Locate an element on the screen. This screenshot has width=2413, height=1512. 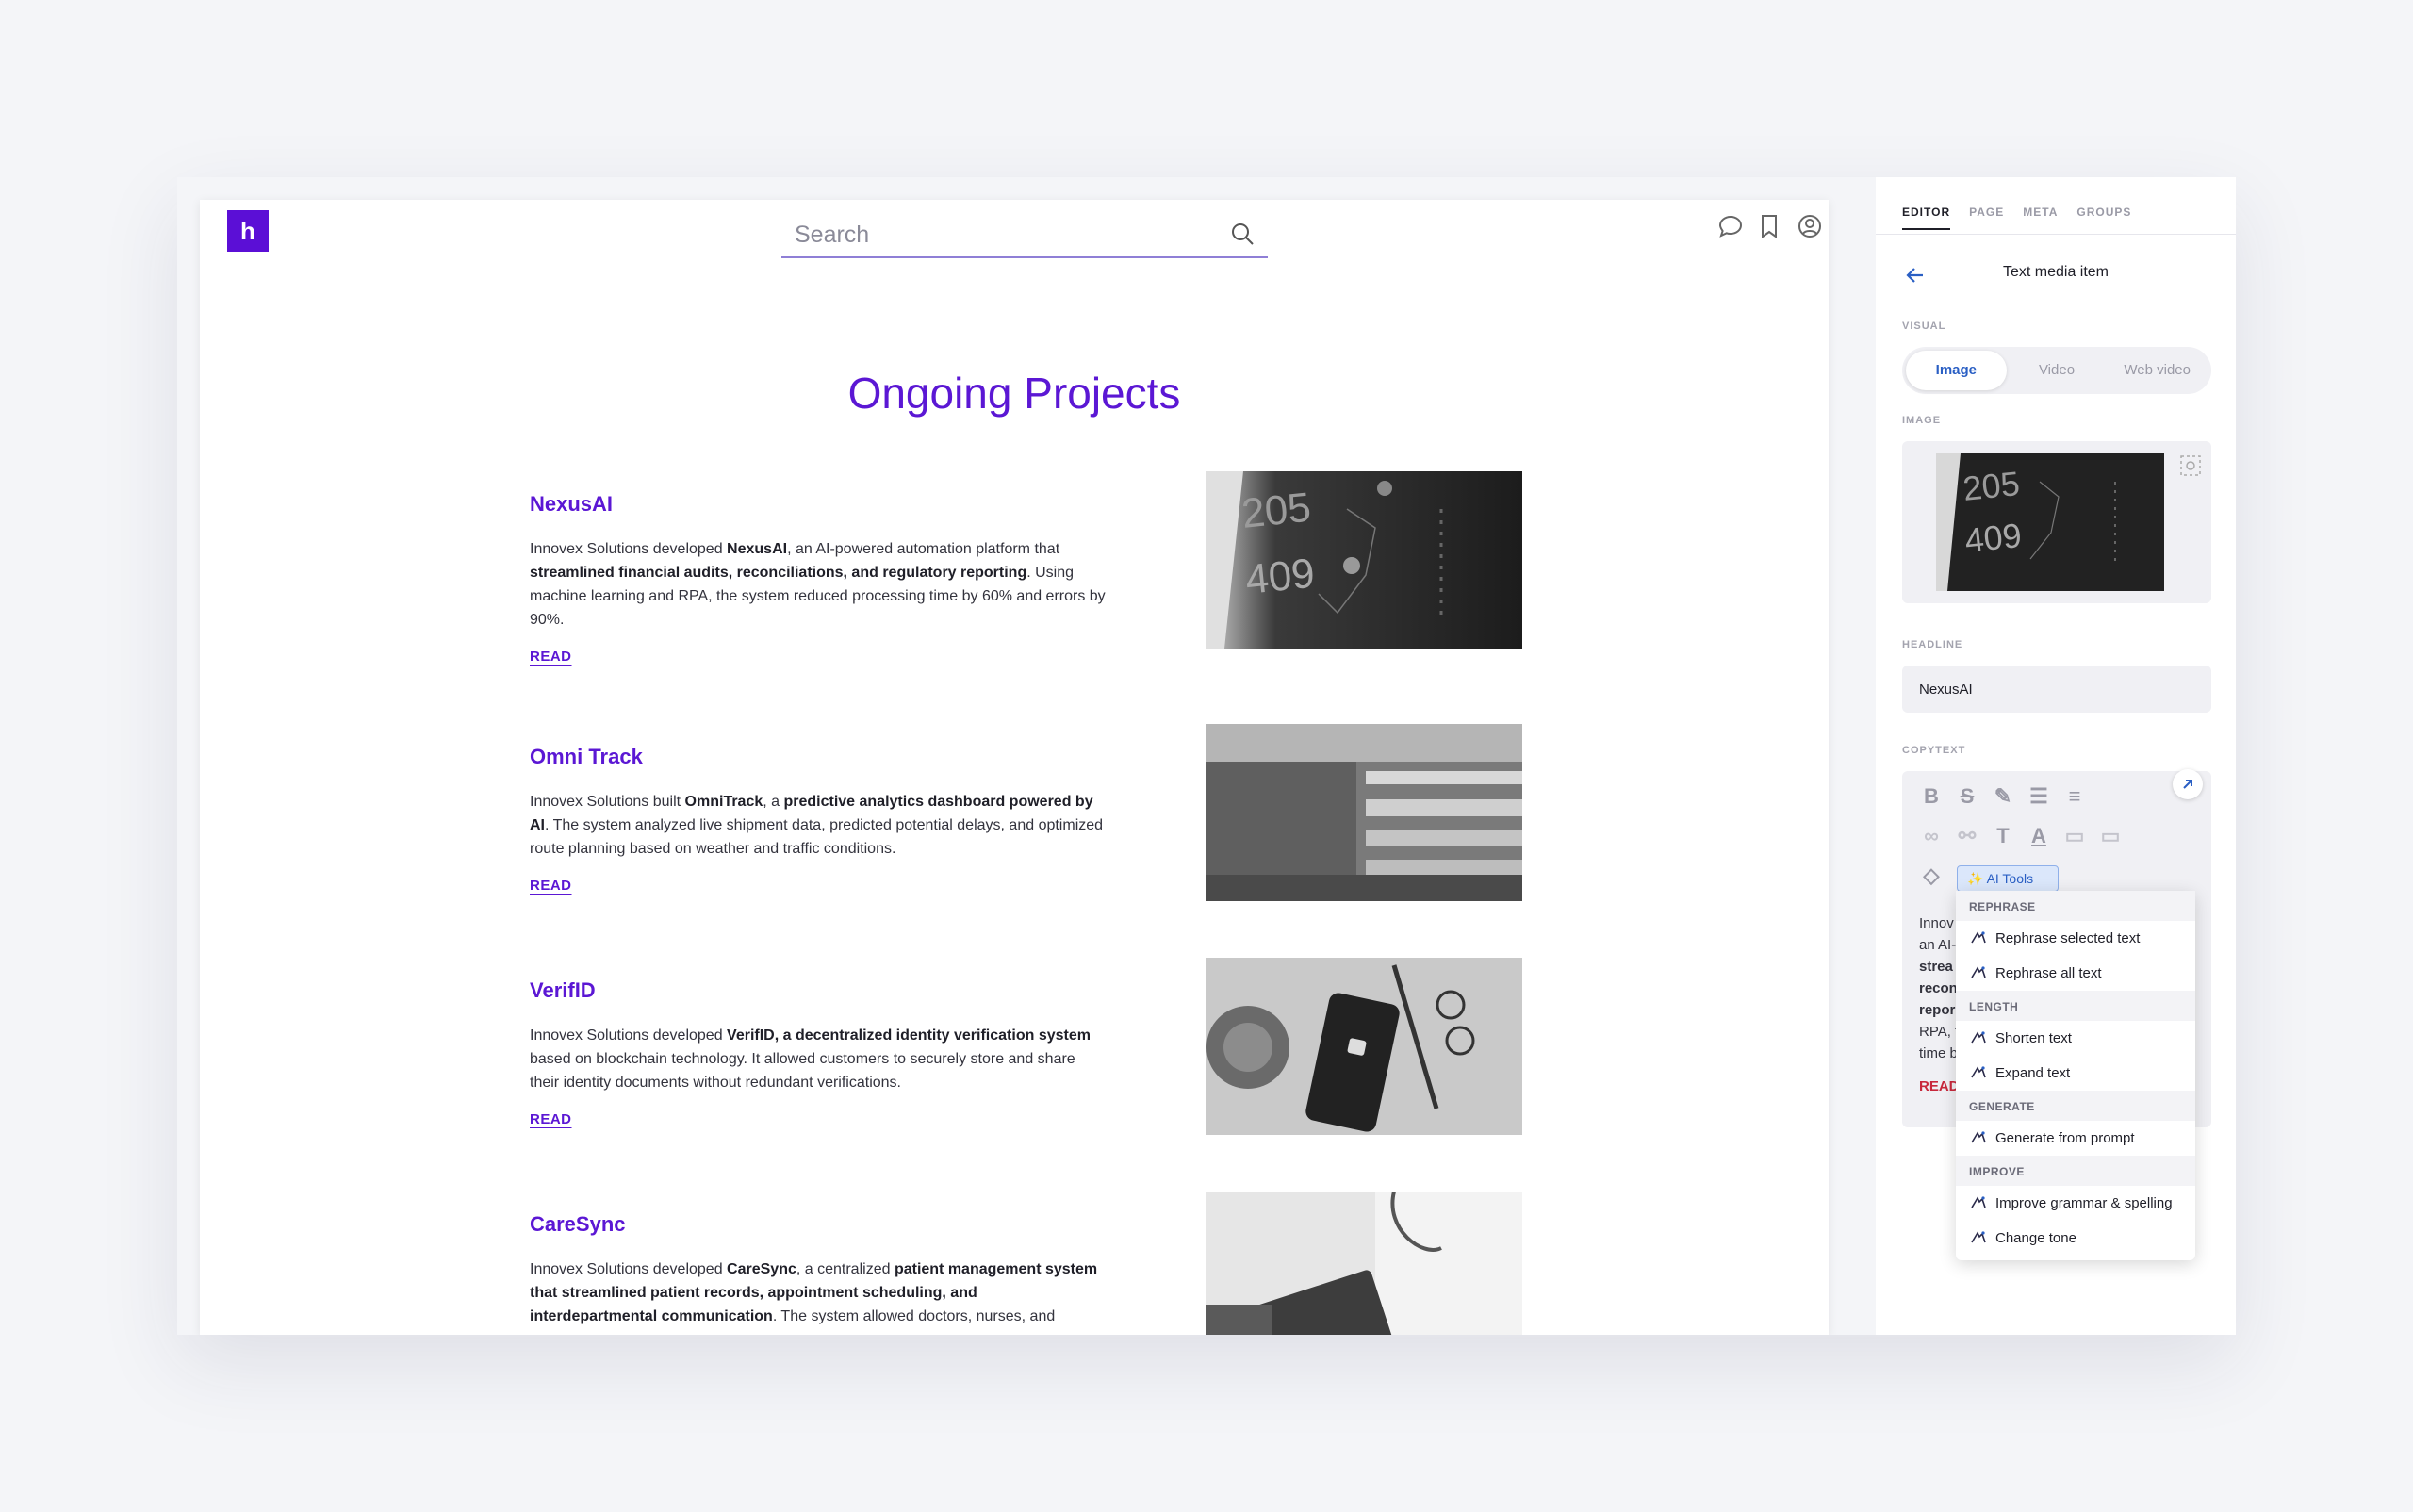
unlink-icon: ⚯ is located at coordinates (1967, 836).